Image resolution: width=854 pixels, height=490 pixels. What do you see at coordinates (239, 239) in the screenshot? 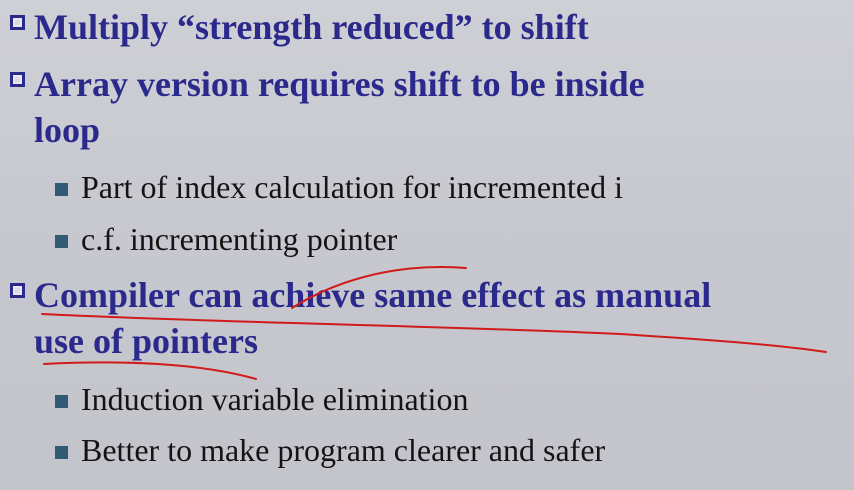
I see `sub-bullet-text: c.f. incrementing pointer` at bounding box center [239, 239].